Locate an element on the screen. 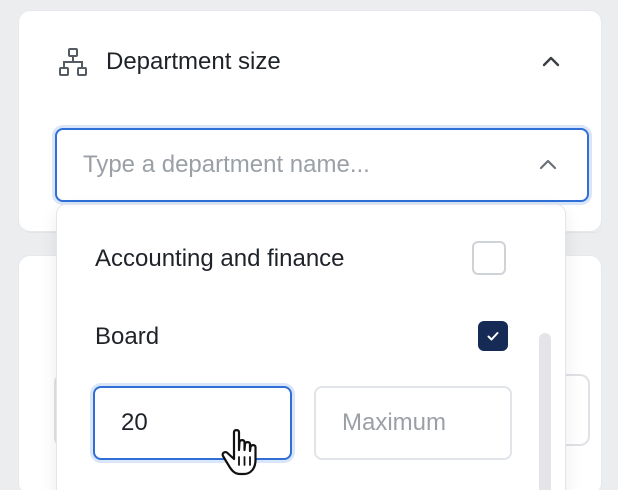  check-icon is located at coordinates (493, 336).